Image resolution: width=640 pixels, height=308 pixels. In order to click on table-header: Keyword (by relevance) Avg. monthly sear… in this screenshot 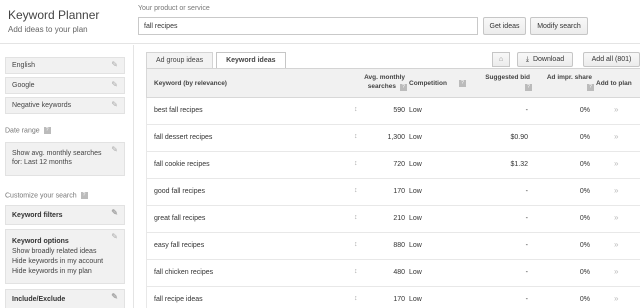, I will do `click(393, 83)`.